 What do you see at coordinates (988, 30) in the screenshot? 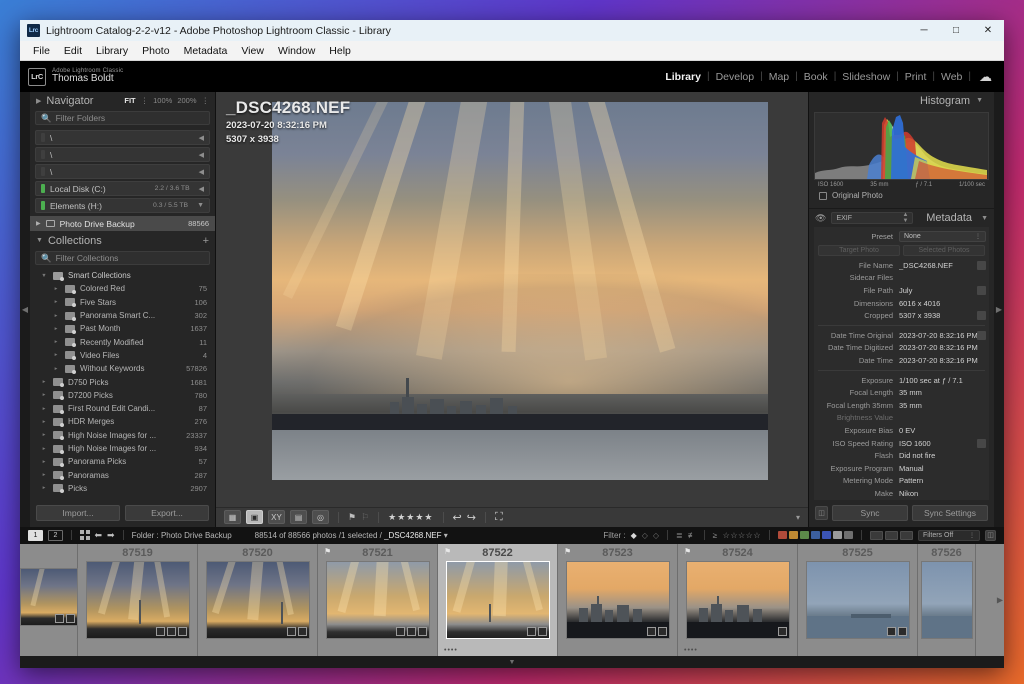
I see `close-button: ✕` at bounding box center [988, 30].